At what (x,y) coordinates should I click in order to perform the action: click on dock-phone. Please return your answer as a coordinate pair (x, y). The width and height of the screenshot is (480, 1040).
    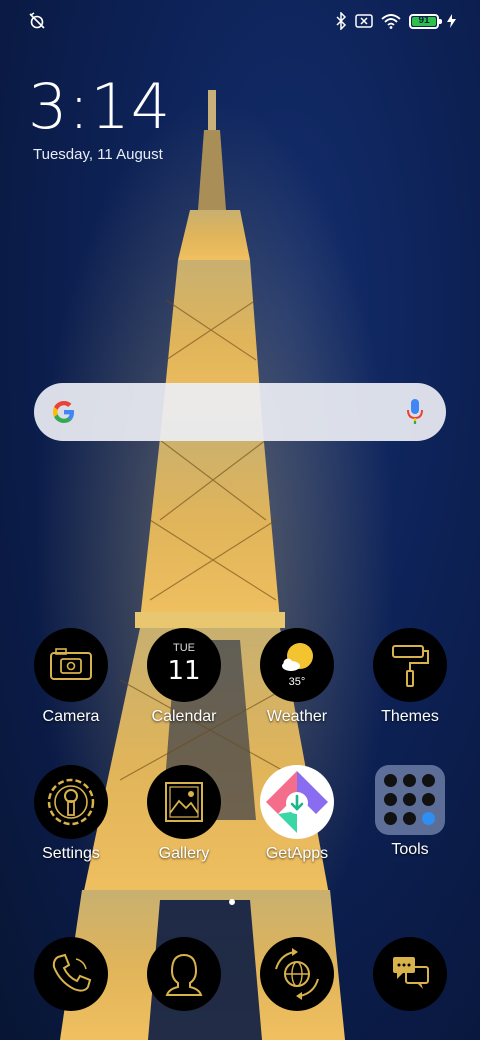
    Looking at the image, I should click on (71, 974).